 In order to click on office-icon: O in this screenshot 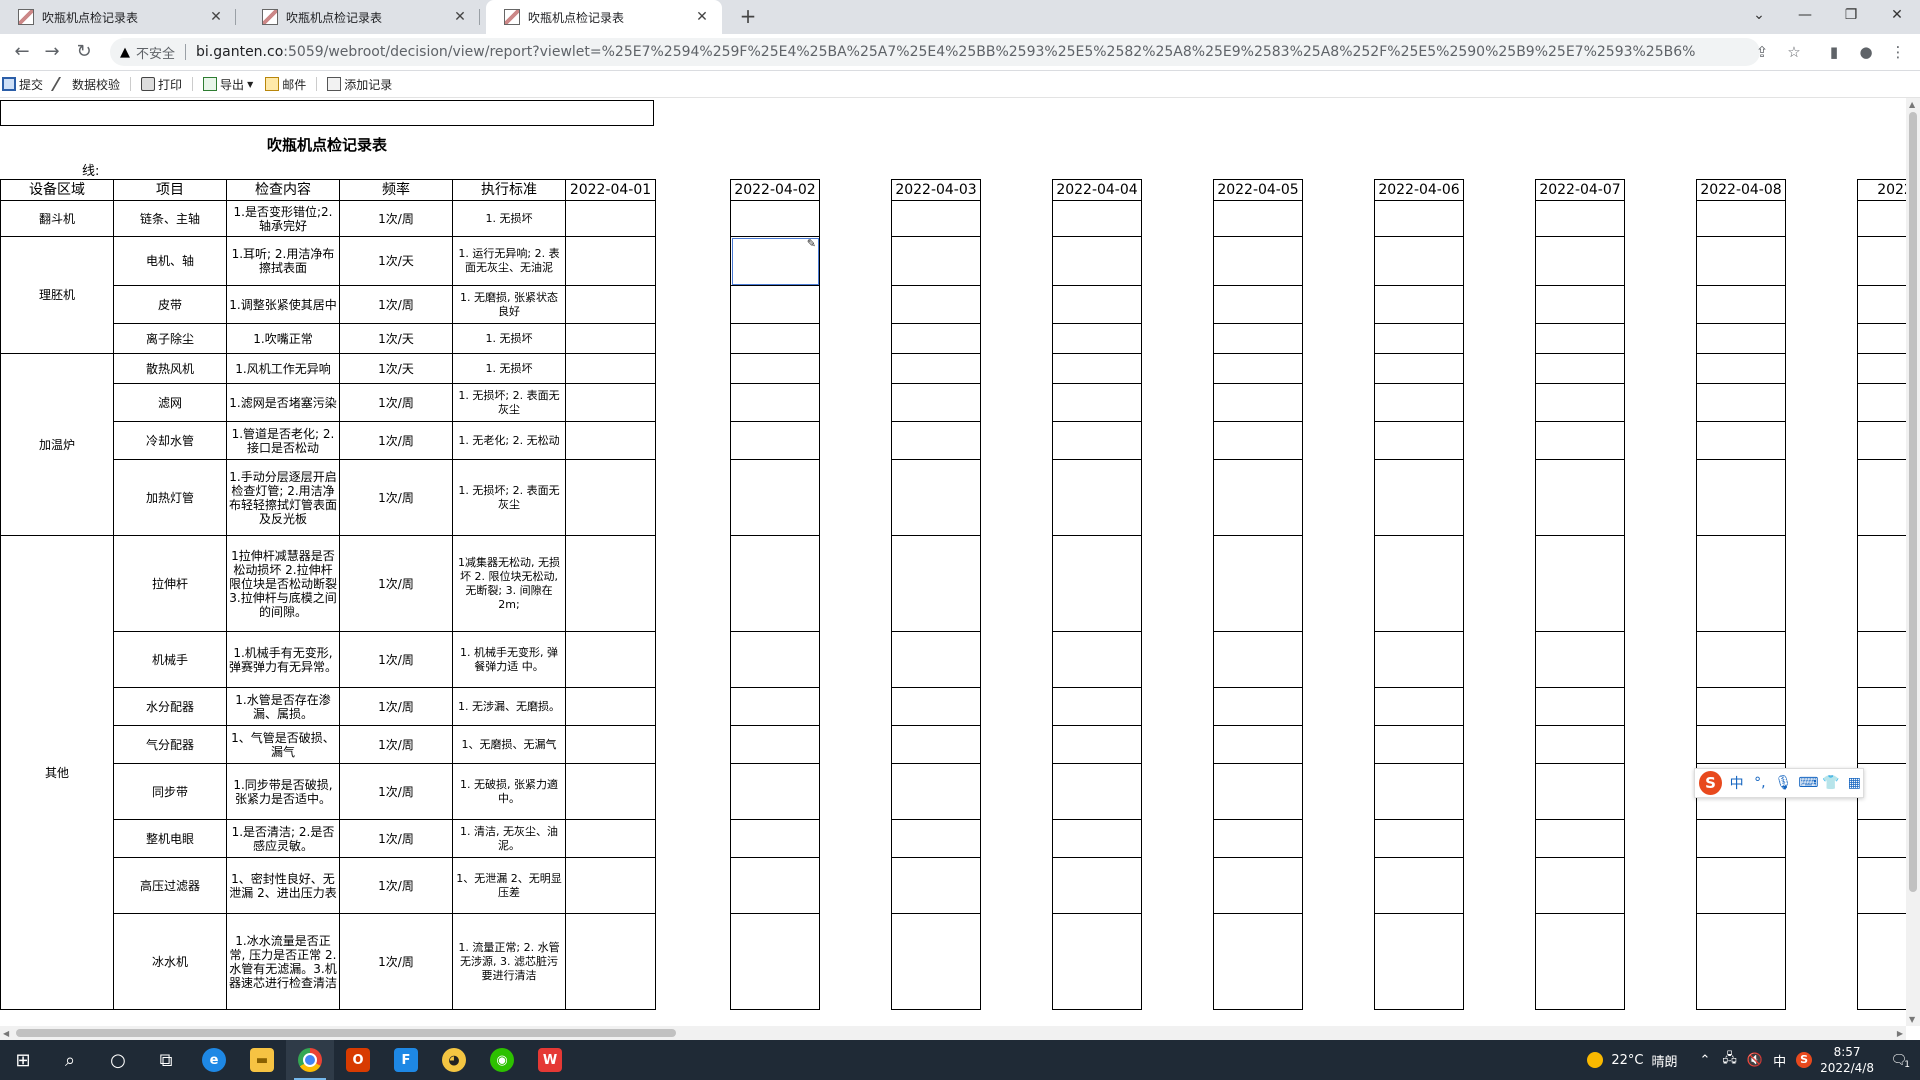, I will do `click(358, 1060)`.